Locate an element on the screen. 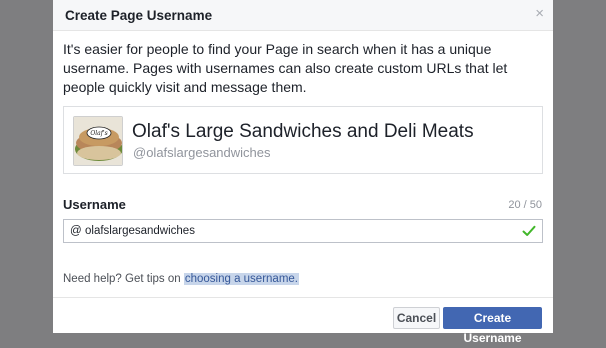  choosing-username-link: choosing a username. is located at coordinates (241, 279).